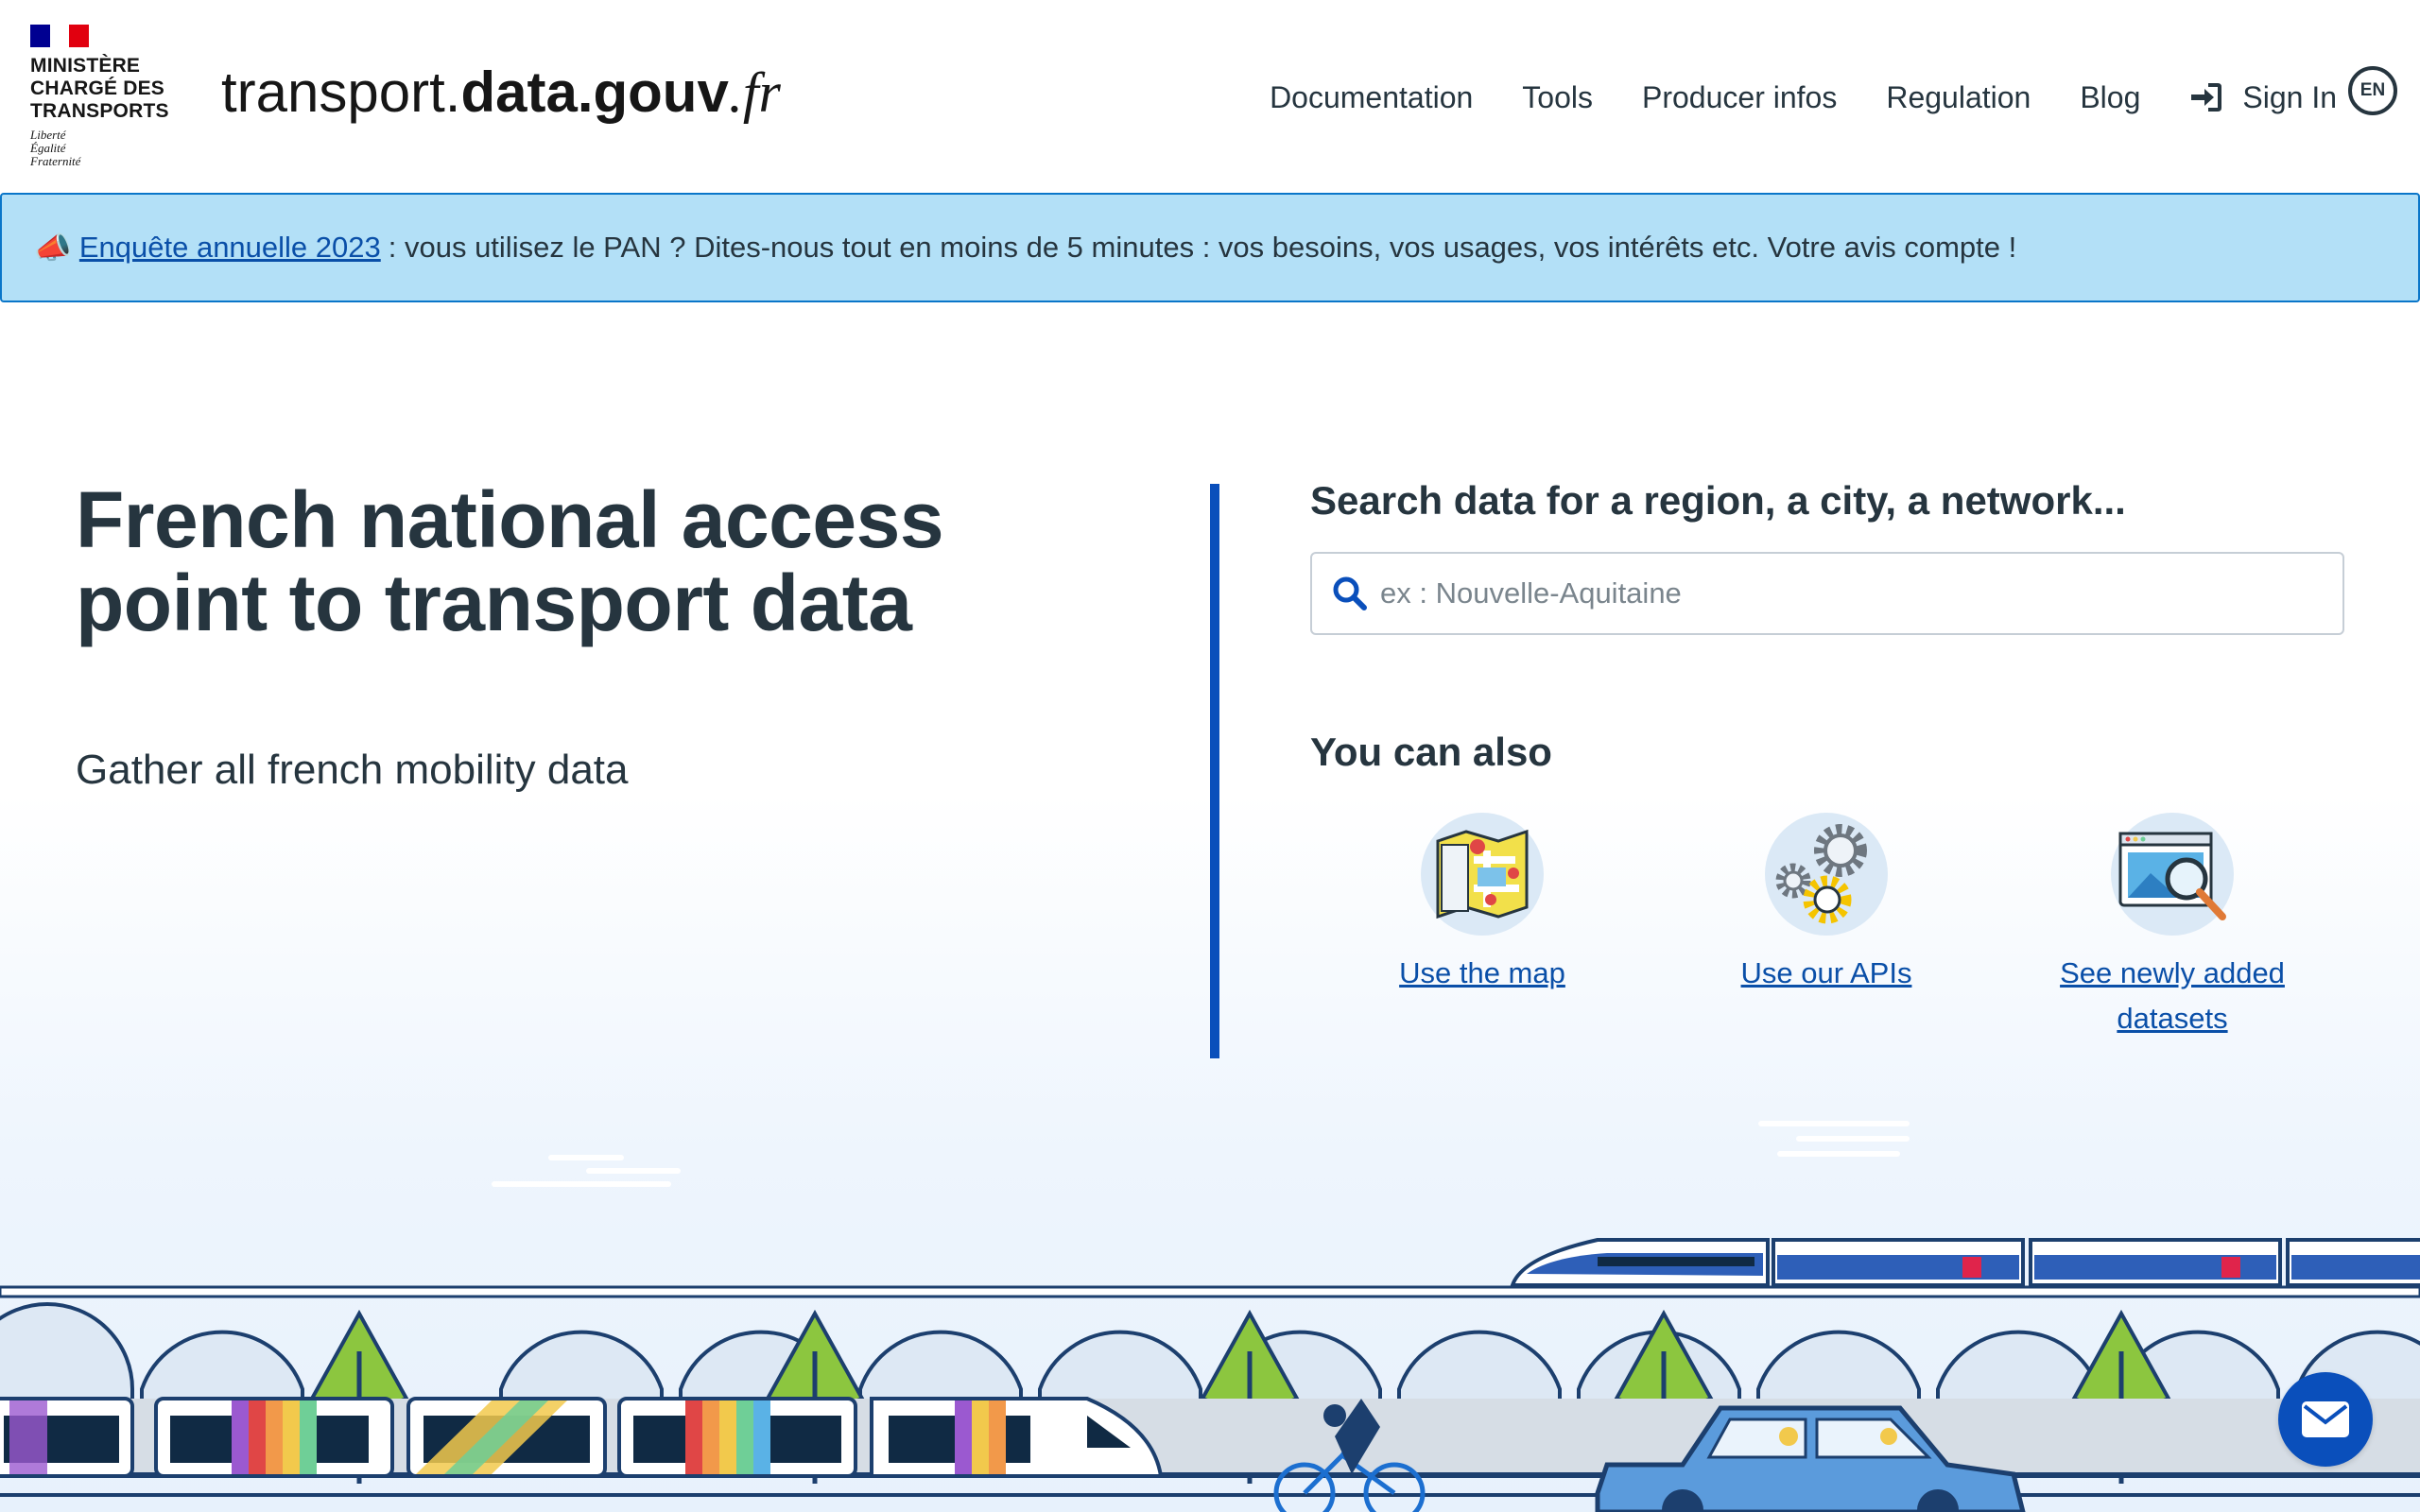 Image resolution: width=2420 pixels, height=1512 pixels. I want to click on site-logo: transport.data.gouv.fr, so click(501, 93).